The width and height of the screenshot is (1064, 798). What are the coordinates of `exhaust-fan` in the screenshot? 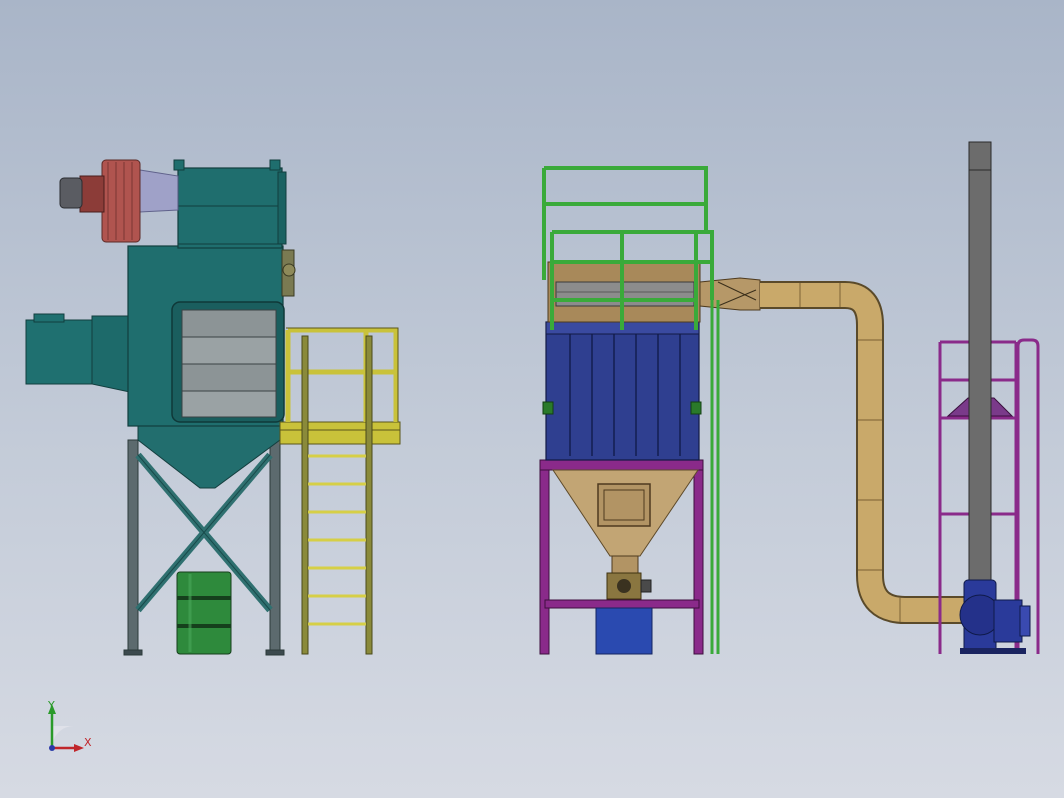 It's located at (119, 201).